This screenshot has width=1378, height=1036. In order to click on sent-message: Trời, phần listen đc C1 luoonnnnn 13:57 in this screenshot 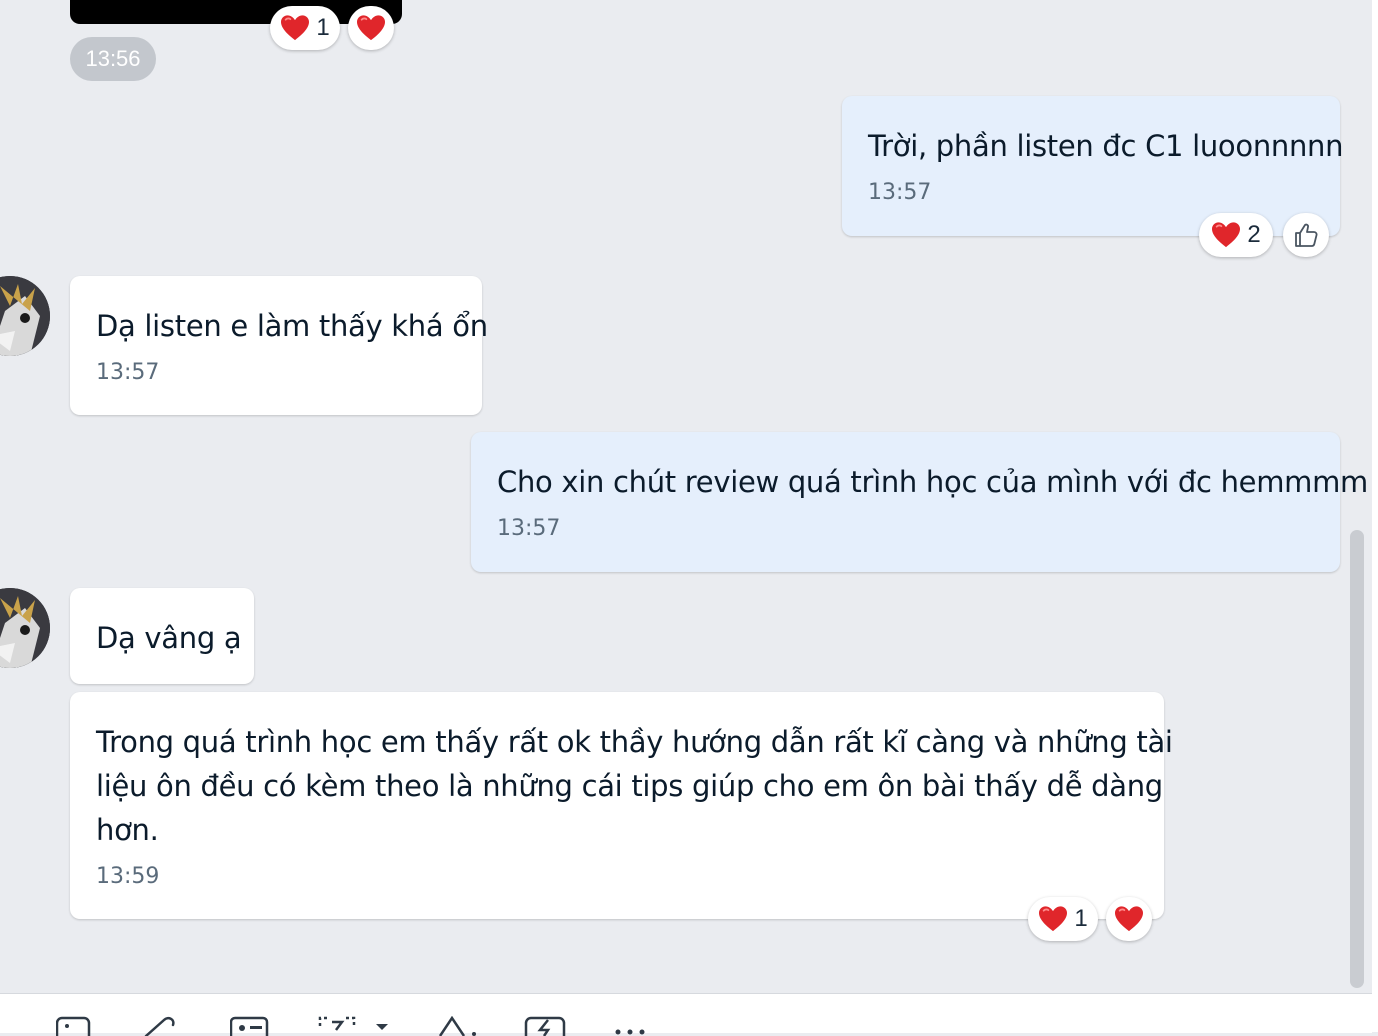, I will do `click(1093, 166)`.